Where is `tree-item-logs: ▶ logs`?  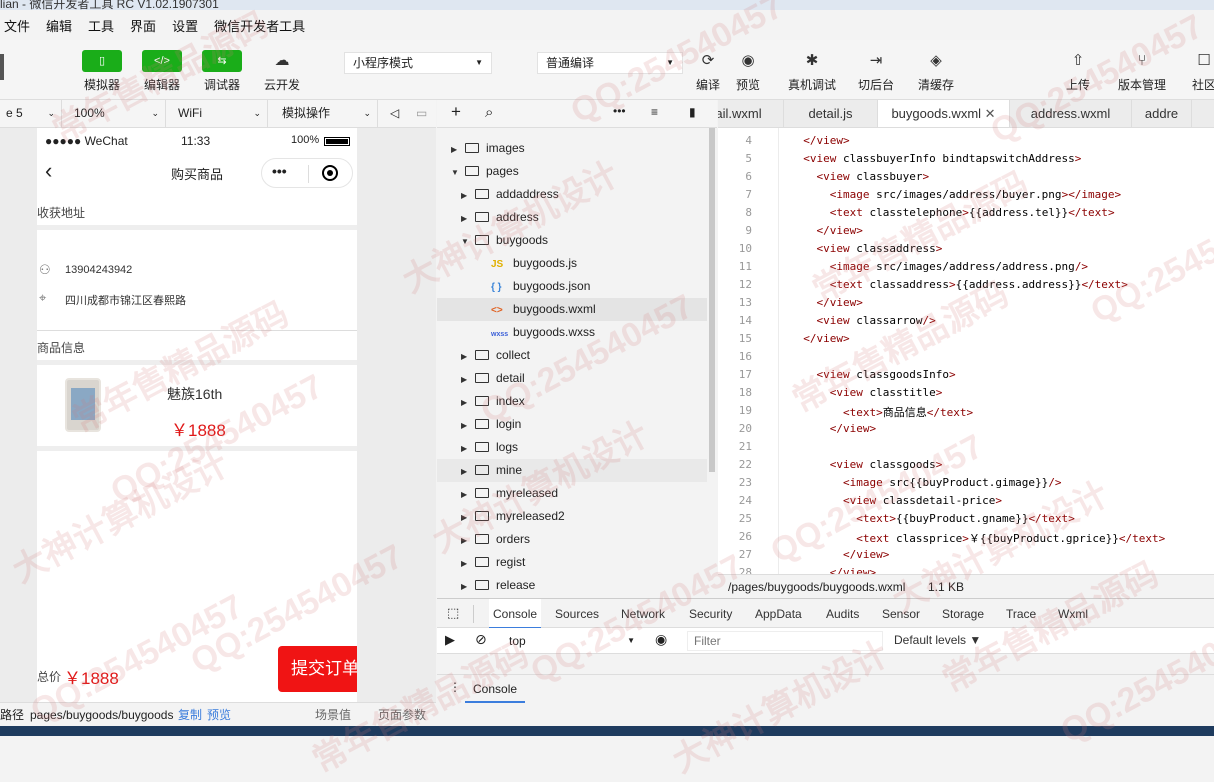 tree-item-logs: ▶ logs is located at coordinates (572, 447).